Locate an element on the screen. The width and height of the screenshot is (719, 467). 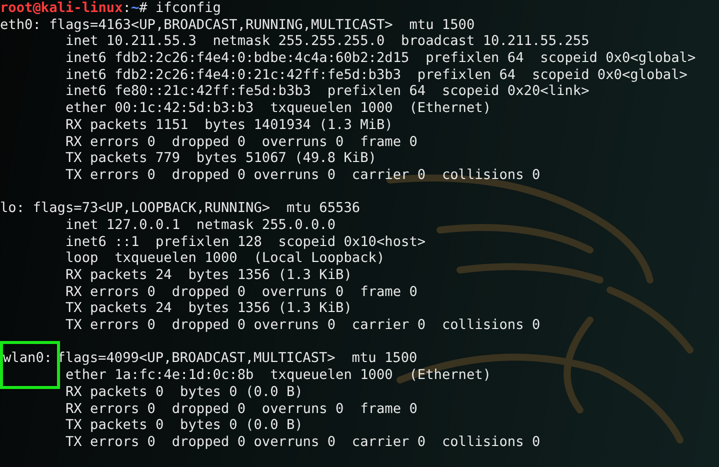
interface-detail: TX packets 779 bytes 51067 (49.8 KiB) is located at coordinates (220, 158).